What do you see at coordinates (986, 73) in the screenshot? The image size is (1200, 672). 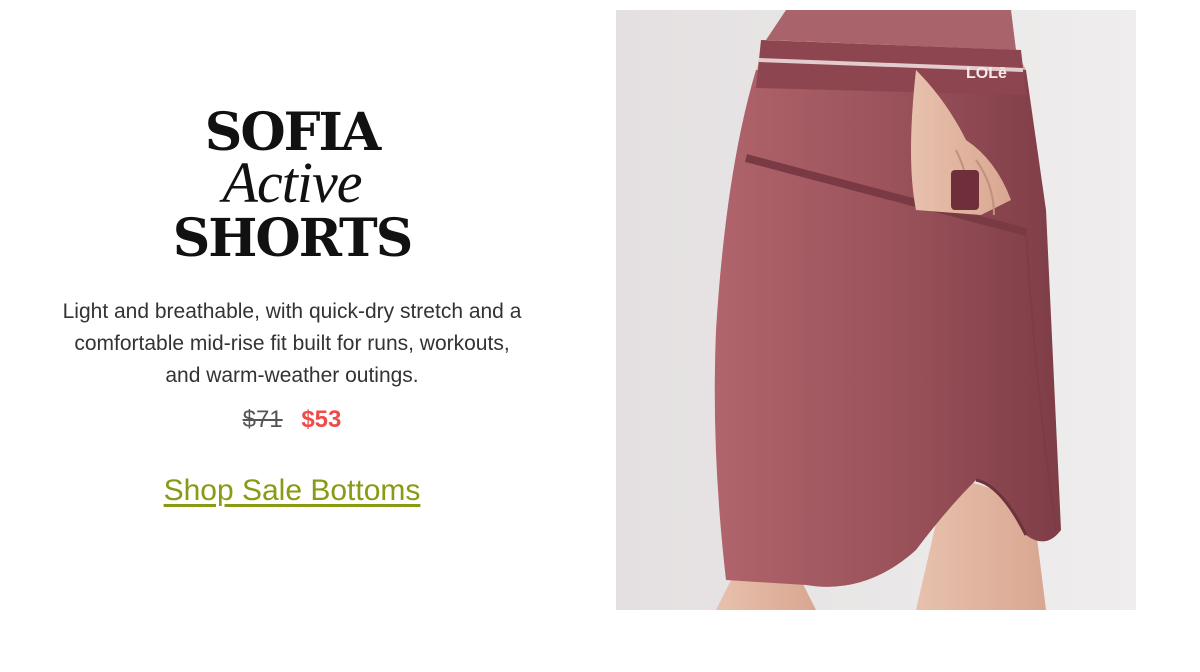 I see `waistband-logo: LOLē` at bounding box center [986, 73].